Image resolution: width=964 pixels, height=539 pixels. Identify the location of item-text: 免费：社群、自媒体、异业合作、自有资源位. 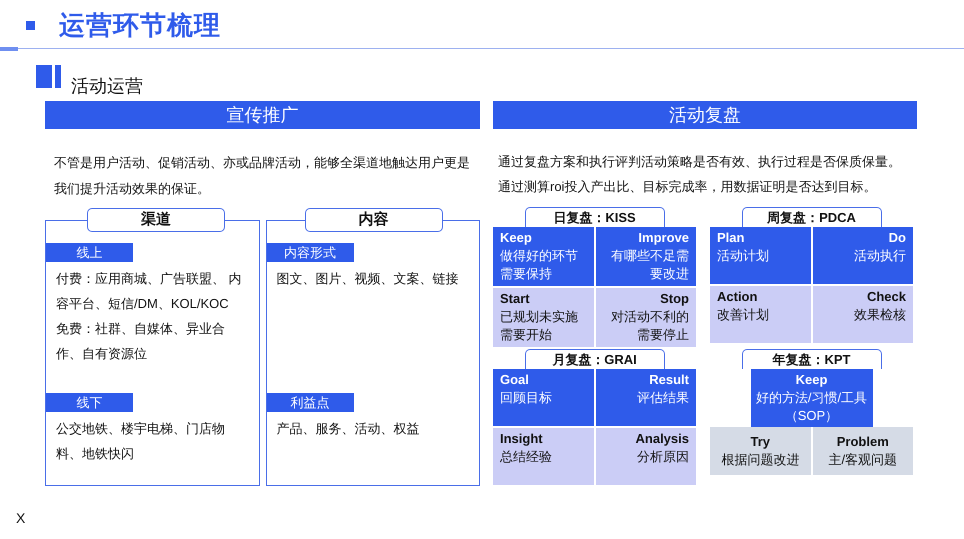
(140, 341).